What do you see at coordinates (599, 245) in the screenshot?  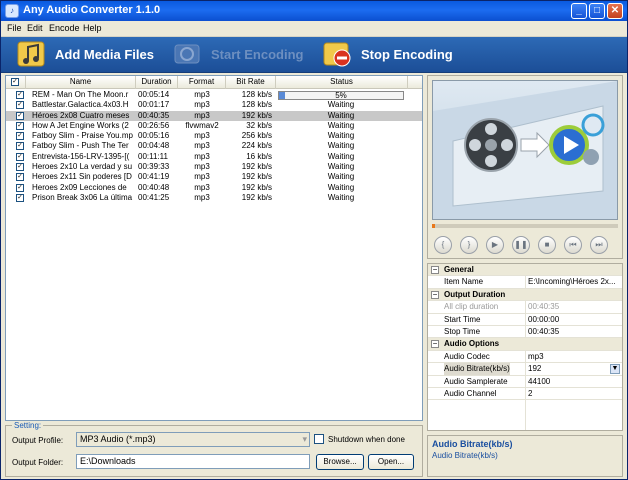 I see `next-icon: ⏭` at bounding box center [599, 245].